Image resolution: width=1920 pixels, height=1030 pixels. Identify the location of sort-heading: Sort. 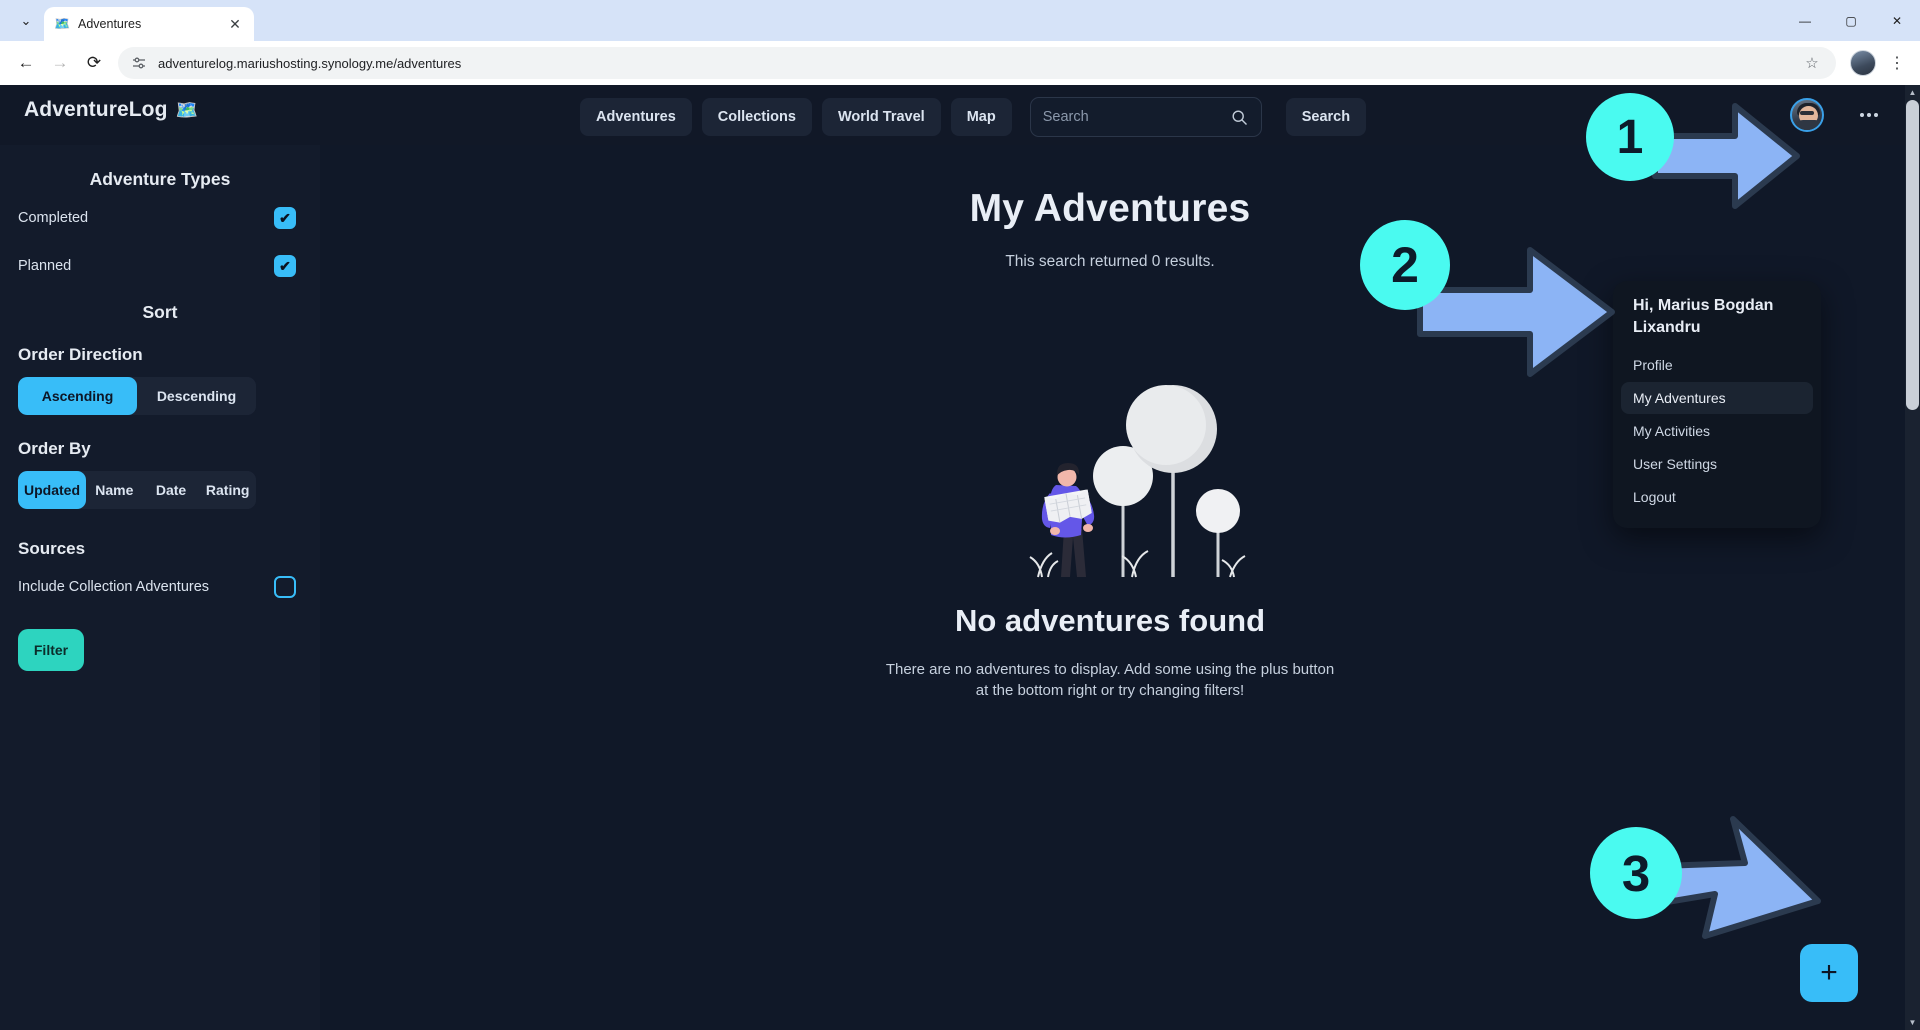
(160, 312).